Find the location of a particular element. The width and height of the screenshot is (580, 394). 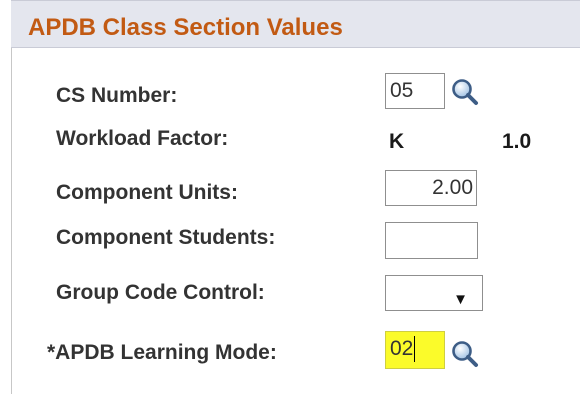

component-students-input is located at coordinates (431, 240).